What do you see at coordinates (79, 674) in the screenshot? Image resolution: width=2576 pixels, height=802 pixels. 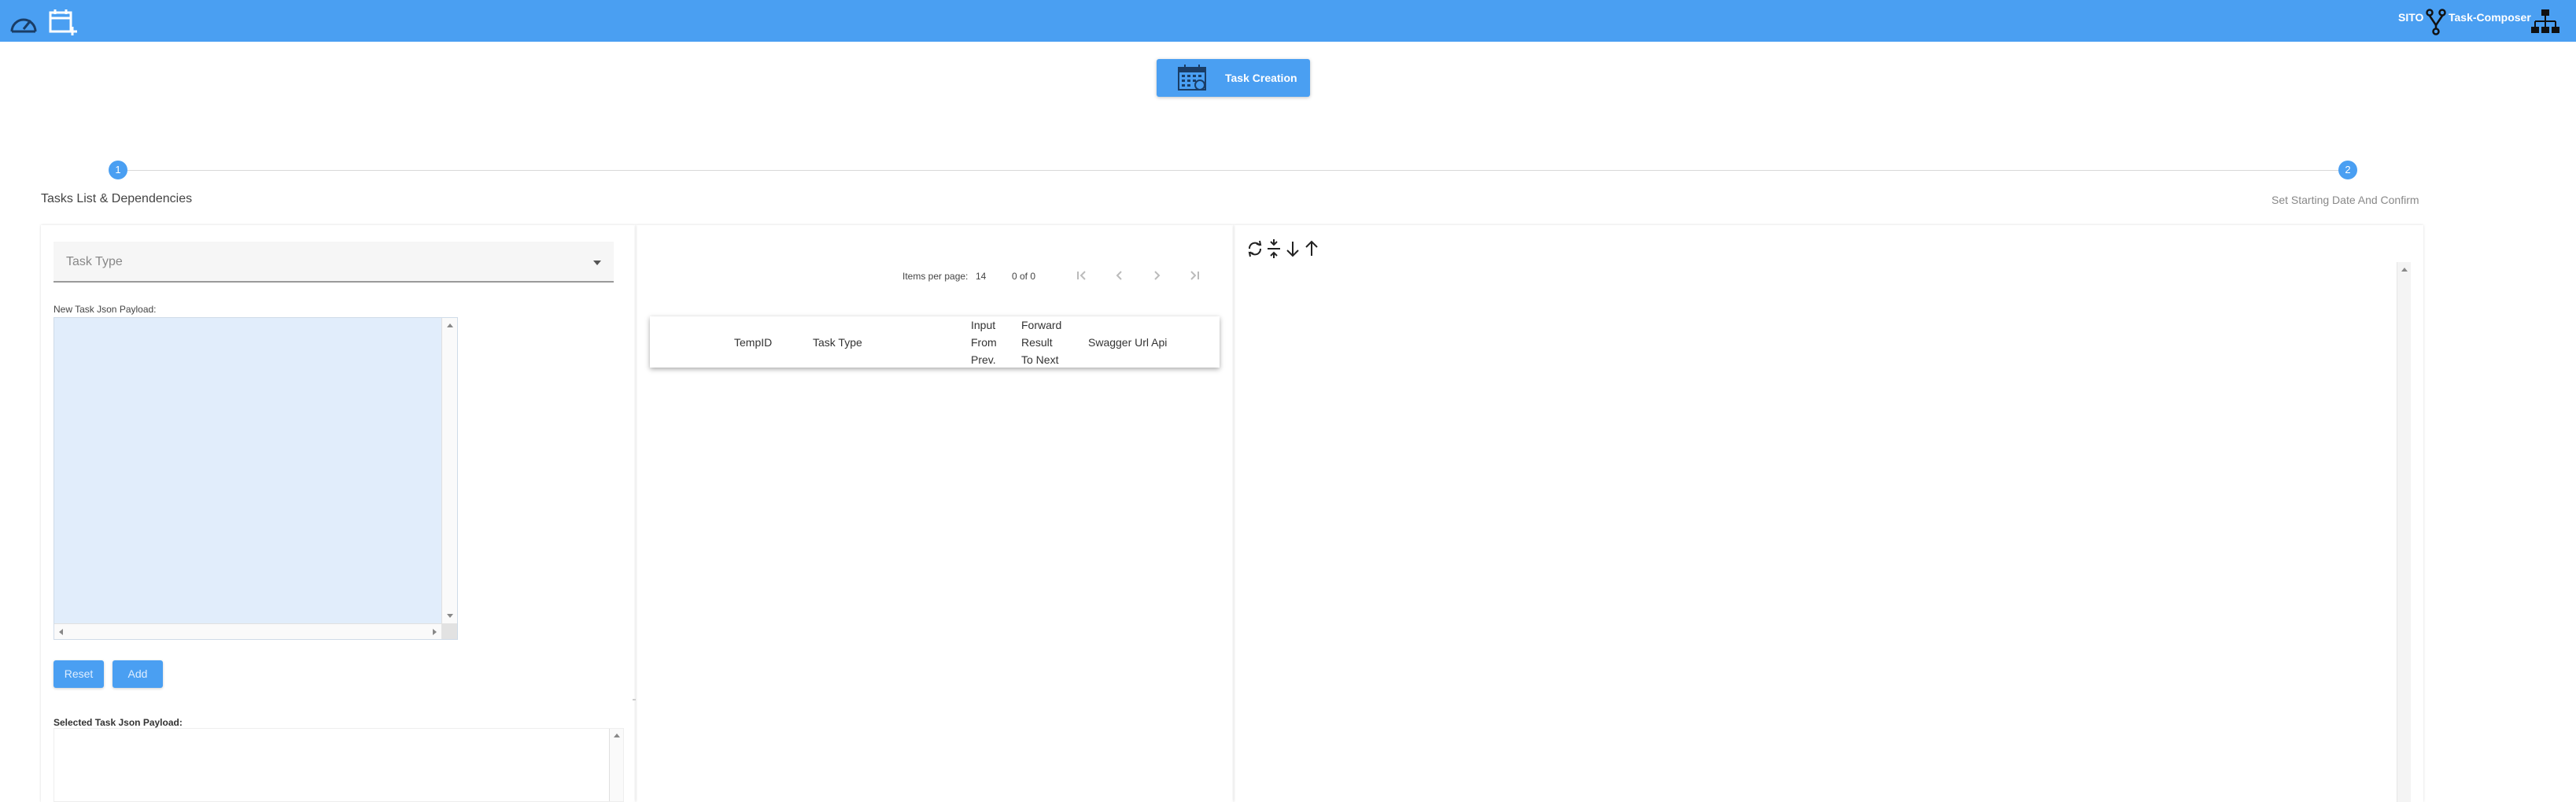 I see `reset-button: Reset` at bounding box center [79, 674].